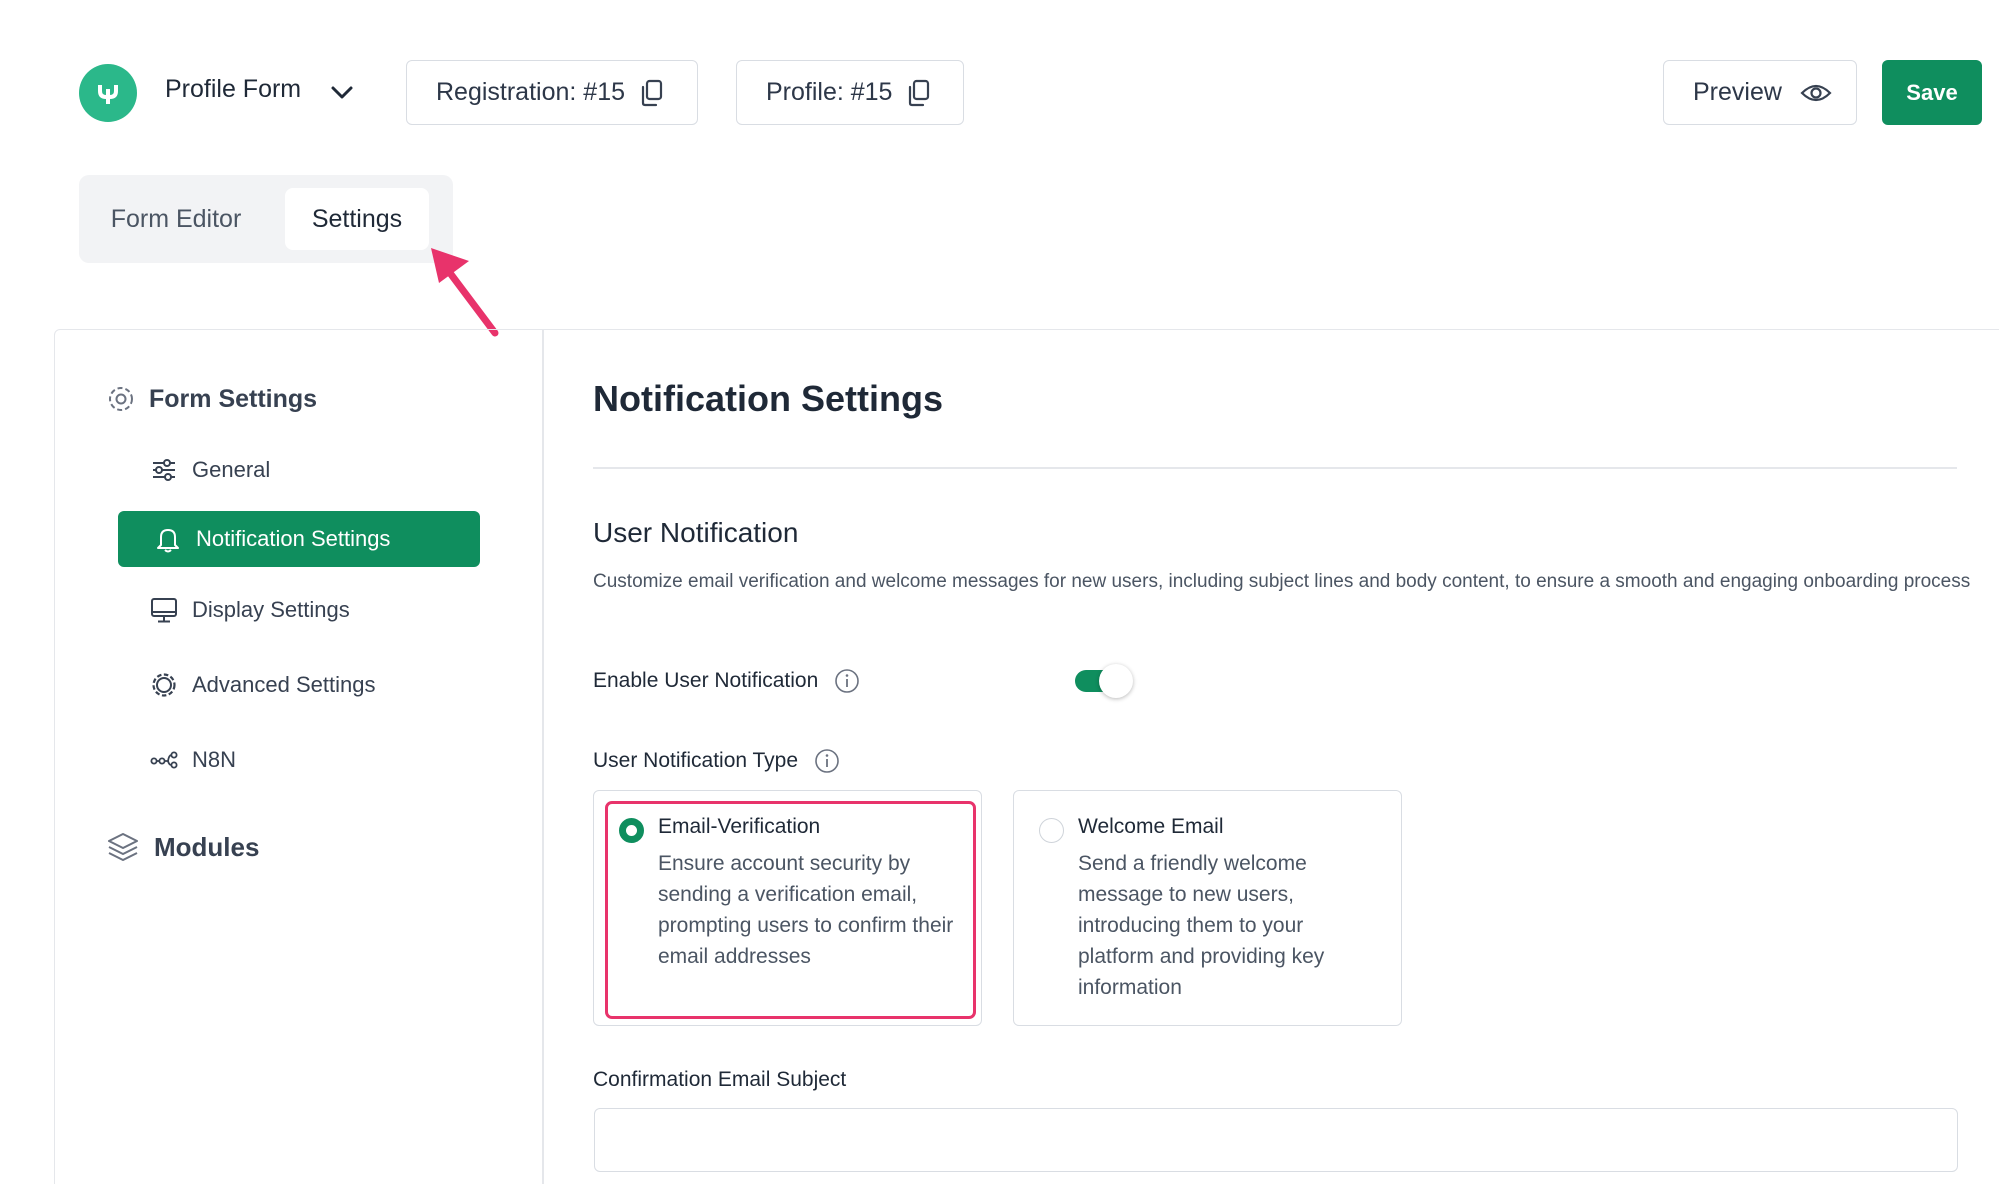  I want to click on tab-settings: Settings, so click(357, 219).